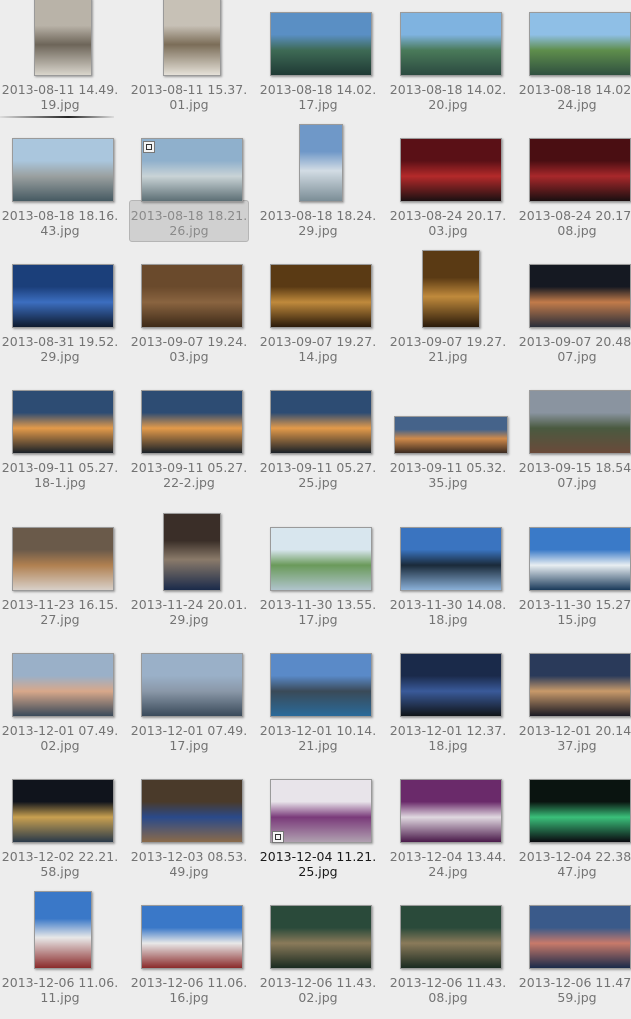  What do you see at coordinates (189, 730) in the screenshot?
I see `file-name-line1: 2013-12-01 07.49.` at bounding box center [189, 730].